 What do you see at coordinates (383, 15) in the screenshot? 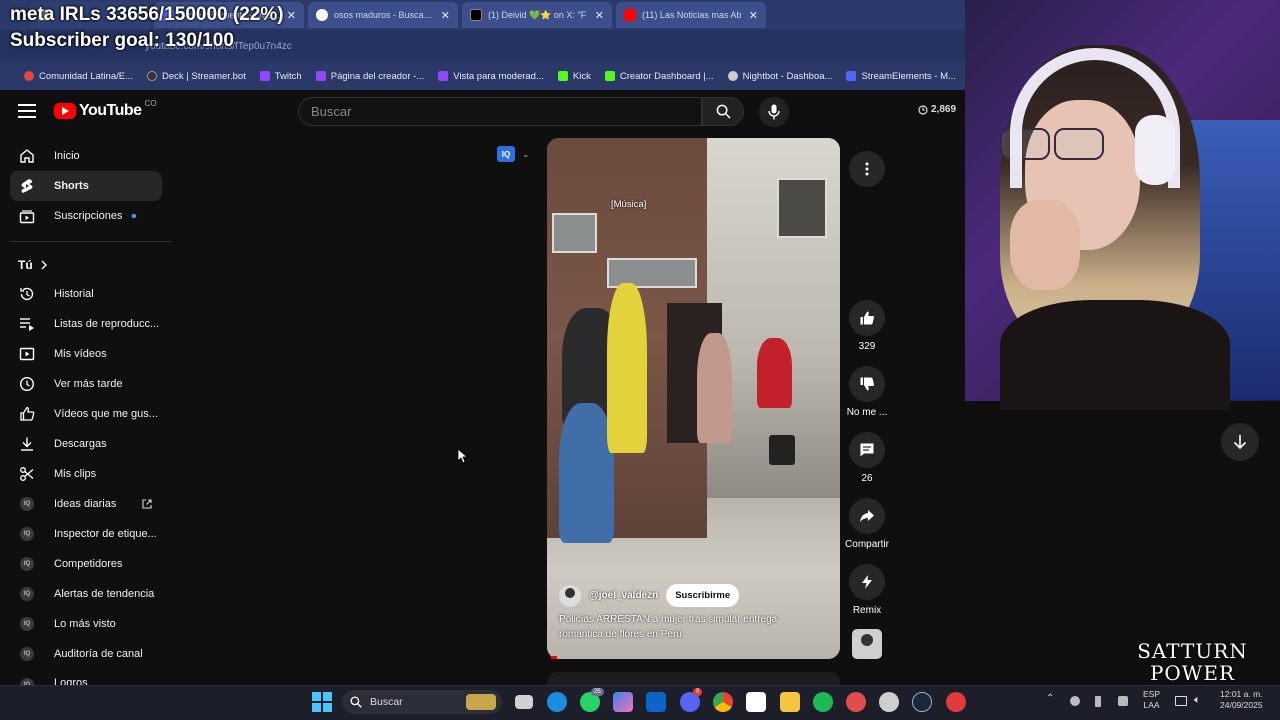
I see `browser-tab: osos maduros - Buscar co ✕` at bounding box center [383, 15].